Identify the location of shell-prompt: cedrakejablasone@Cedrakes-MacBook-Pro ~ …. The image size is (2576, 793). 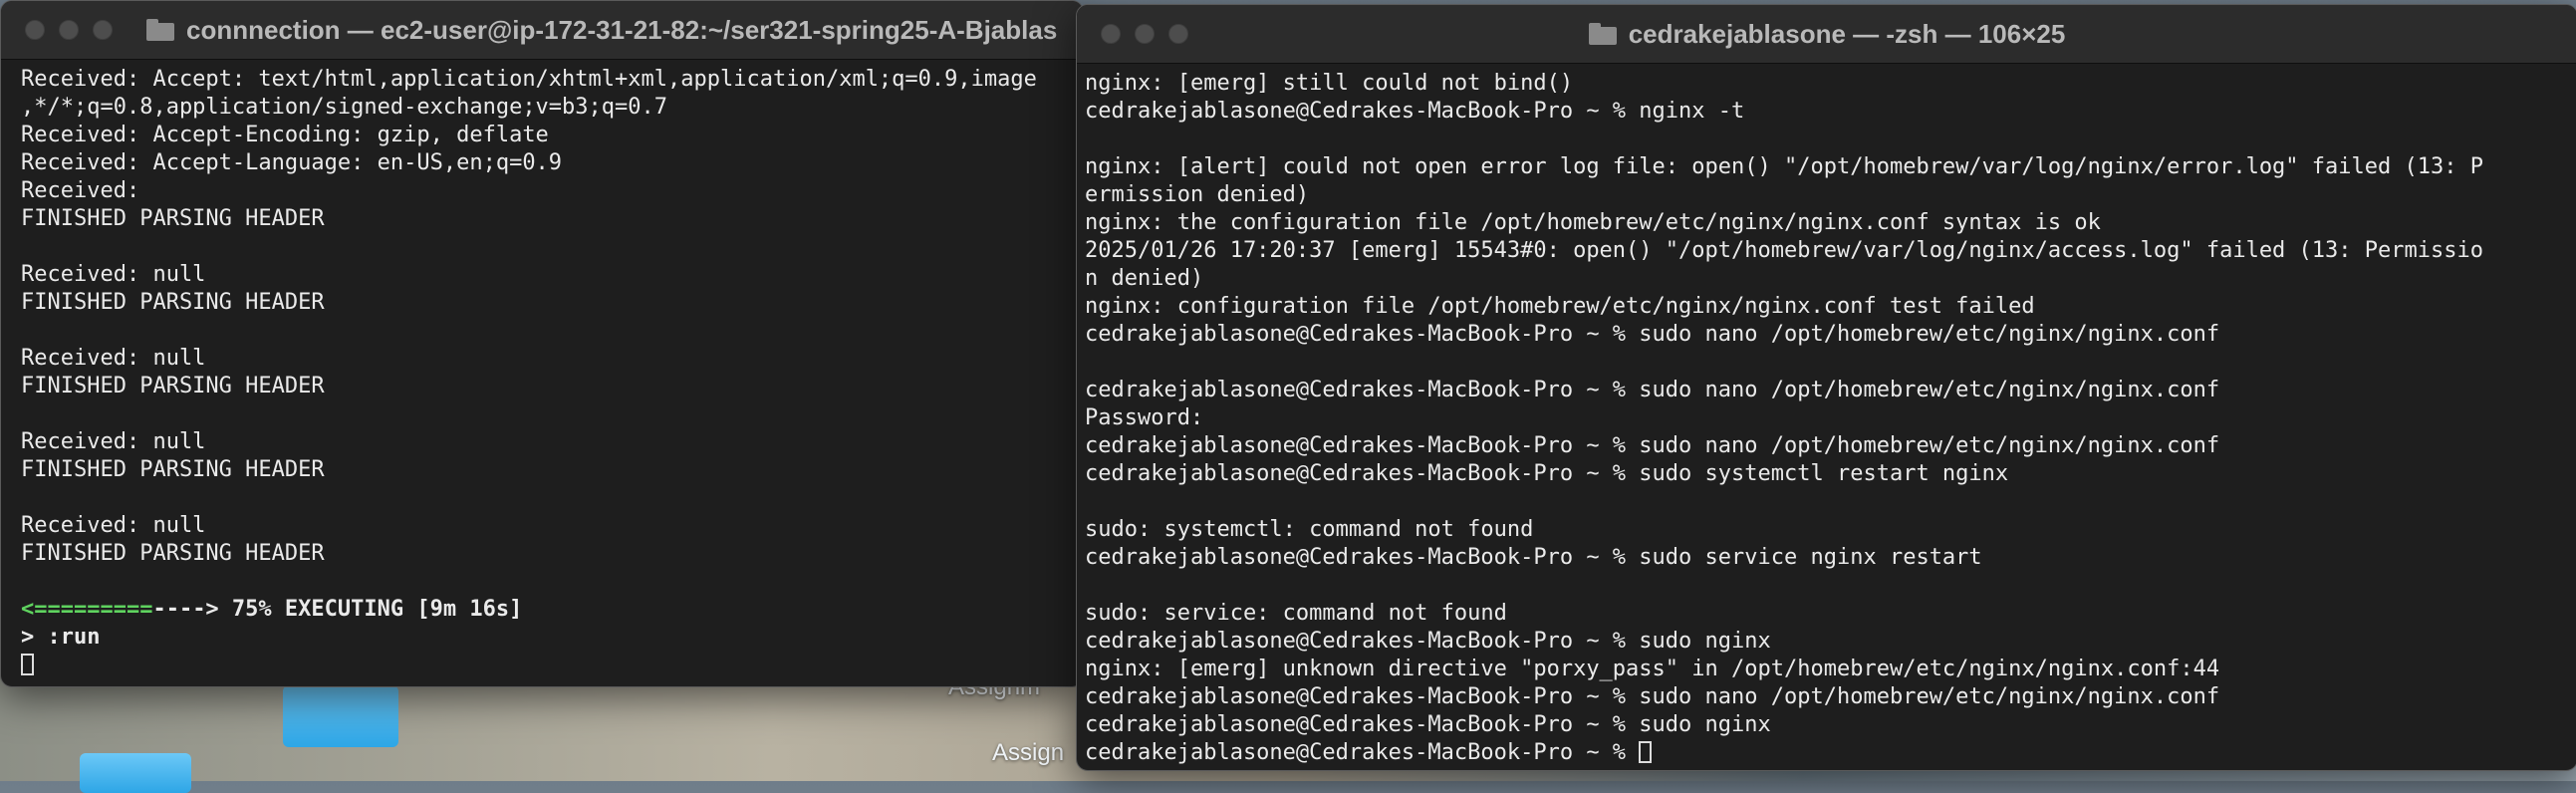
(1362, 753).